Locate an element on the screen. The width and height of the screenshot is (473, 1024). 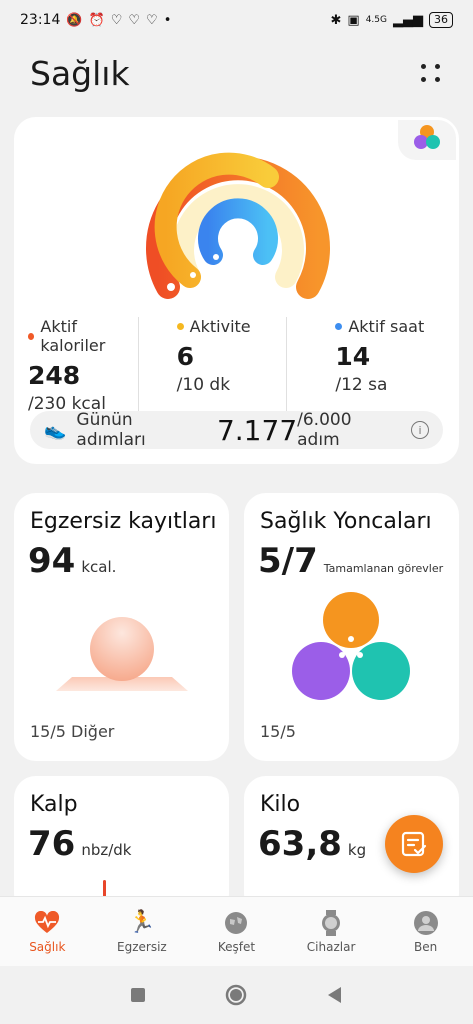
nav-item-devices: Cihazlar is located at coordinates (331, 931).